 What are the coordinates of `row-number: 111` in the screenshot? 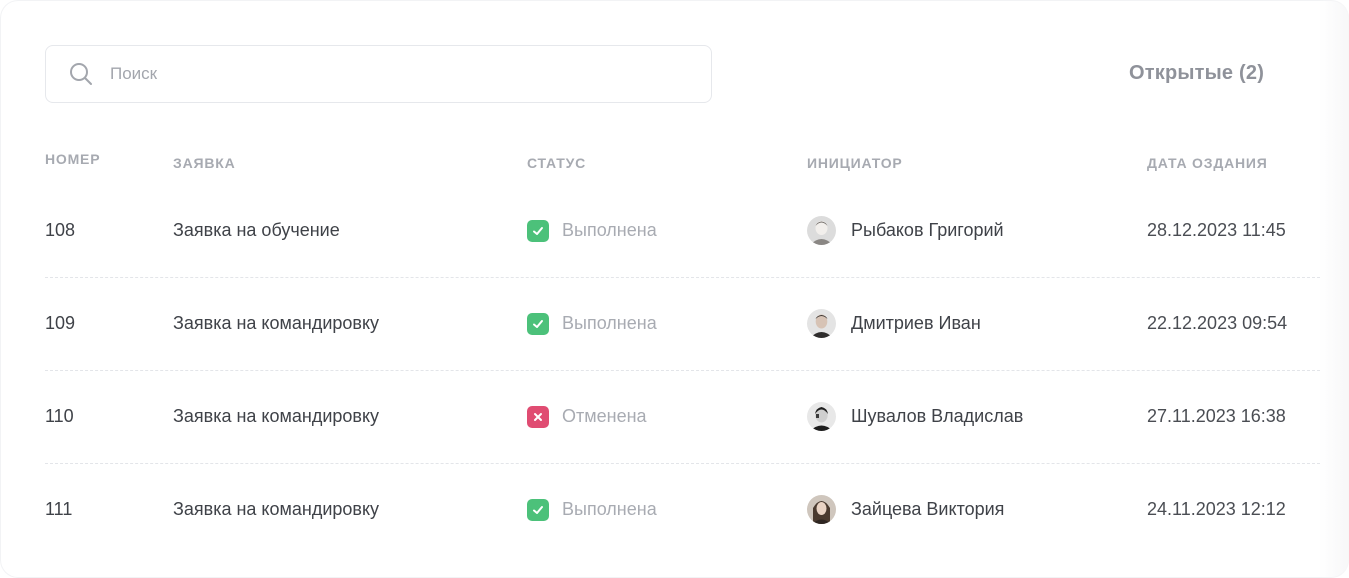 It's located at (59, 509).